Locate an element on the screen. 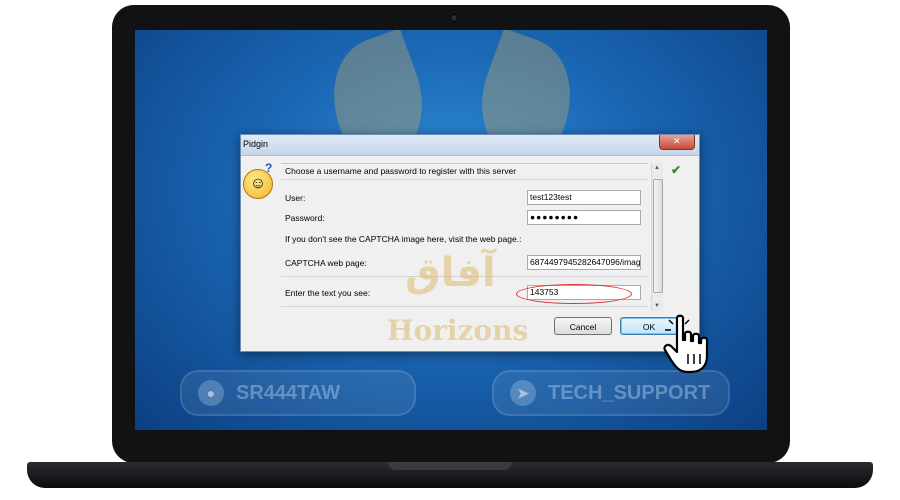  user-field: test123test is located at coordinates (584, 197).